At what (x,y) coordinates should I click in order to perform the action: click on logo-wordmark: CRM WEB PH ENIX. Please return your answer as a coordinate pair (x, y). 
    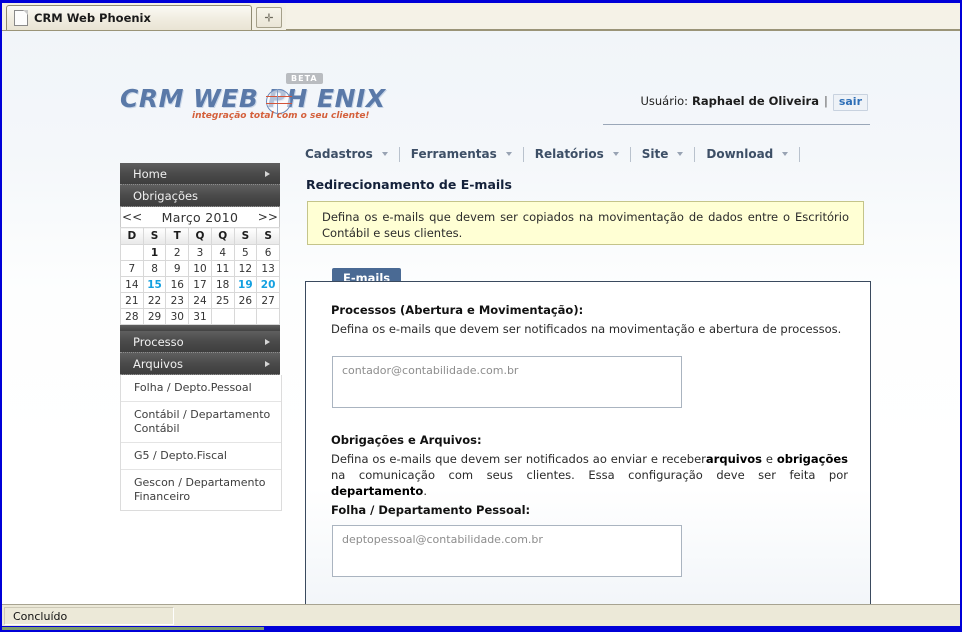
    Looking at the image, I should click on (253, 98).